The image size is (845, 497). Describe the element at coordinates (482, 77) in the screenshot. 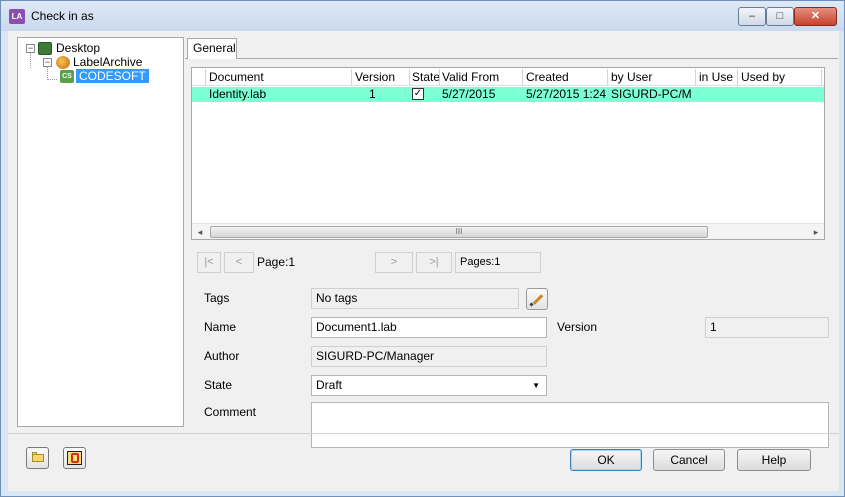

I see `column-header-valid-from: Valid From` at that location.